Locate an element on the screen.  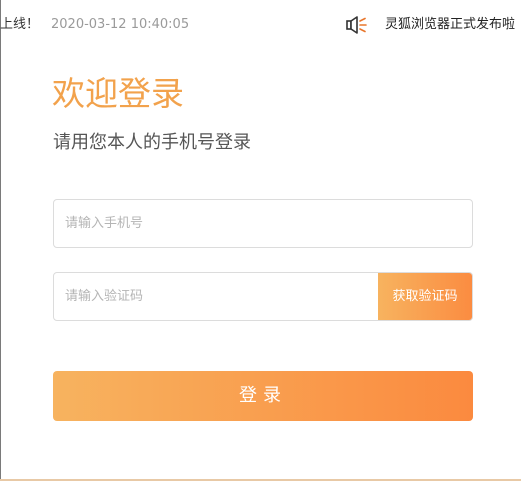
page-subtitle: 请用您本人的手机号登录 is located at coordinates (152, 142).